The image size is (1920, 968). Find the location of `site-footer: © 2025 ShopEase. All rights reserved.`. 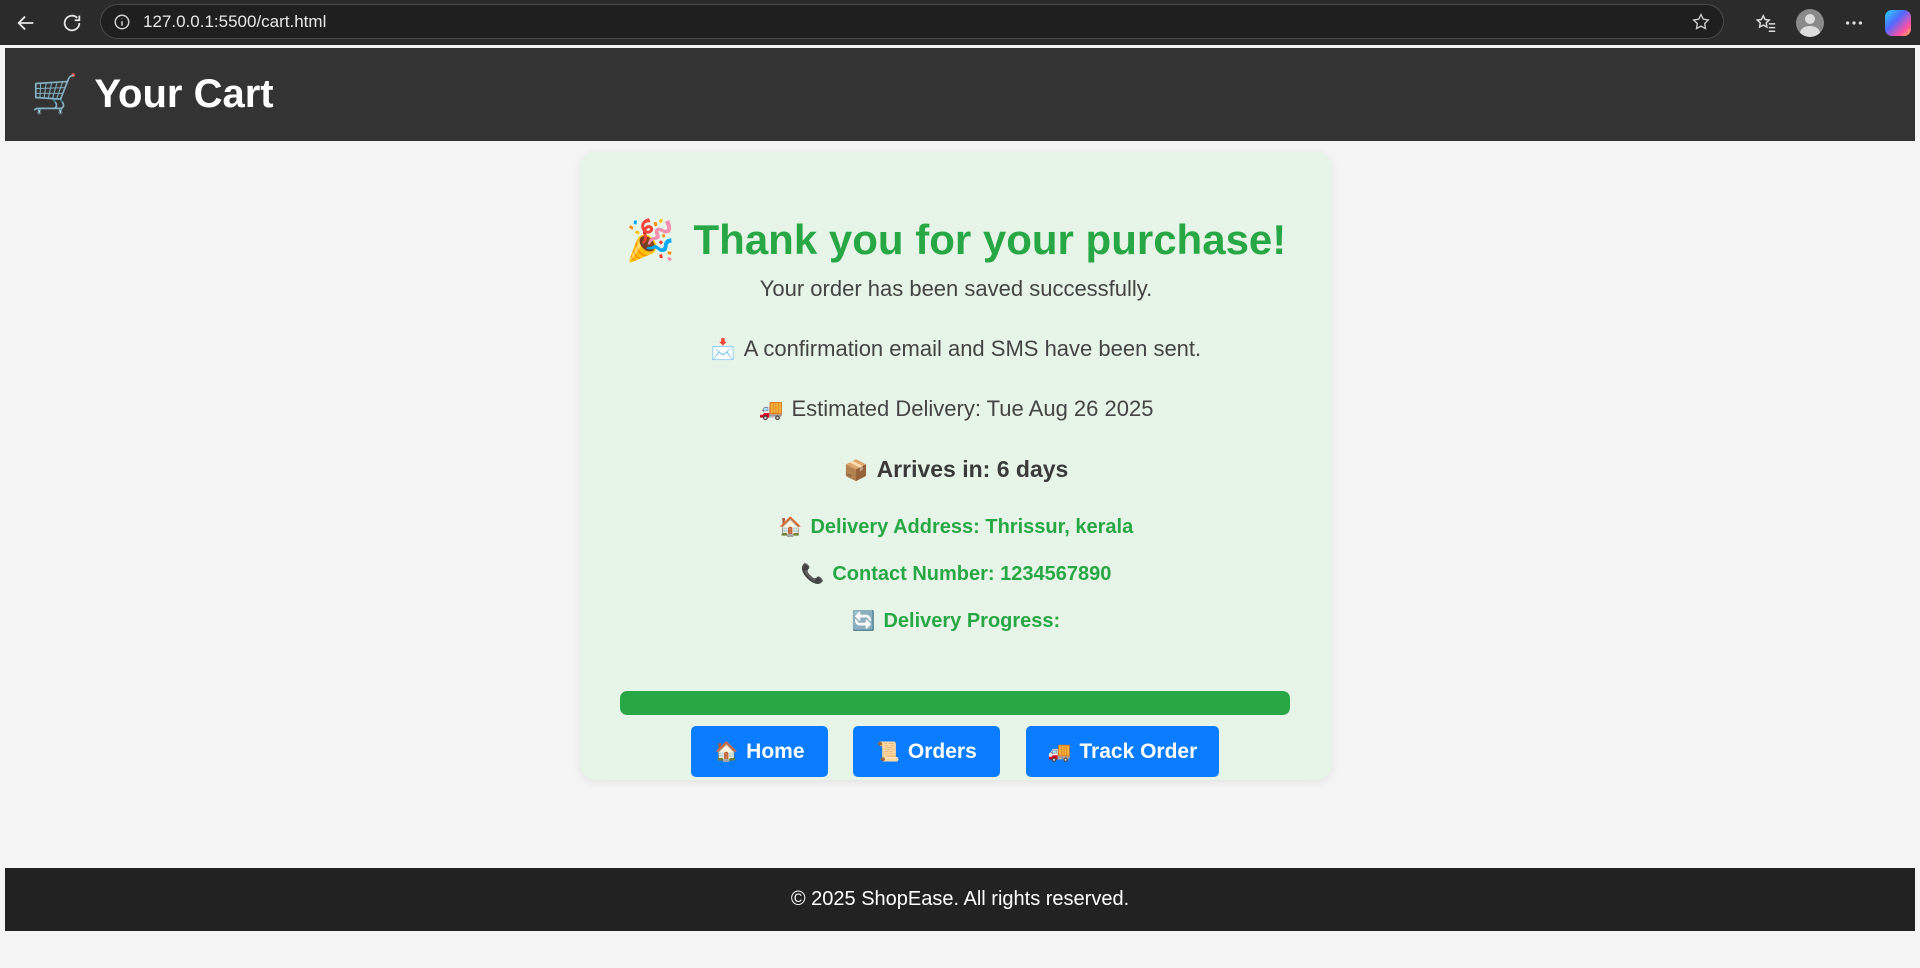

site-footer: © 2025 ShopEase. All rights reserved. is located at coordinates (960, 899).